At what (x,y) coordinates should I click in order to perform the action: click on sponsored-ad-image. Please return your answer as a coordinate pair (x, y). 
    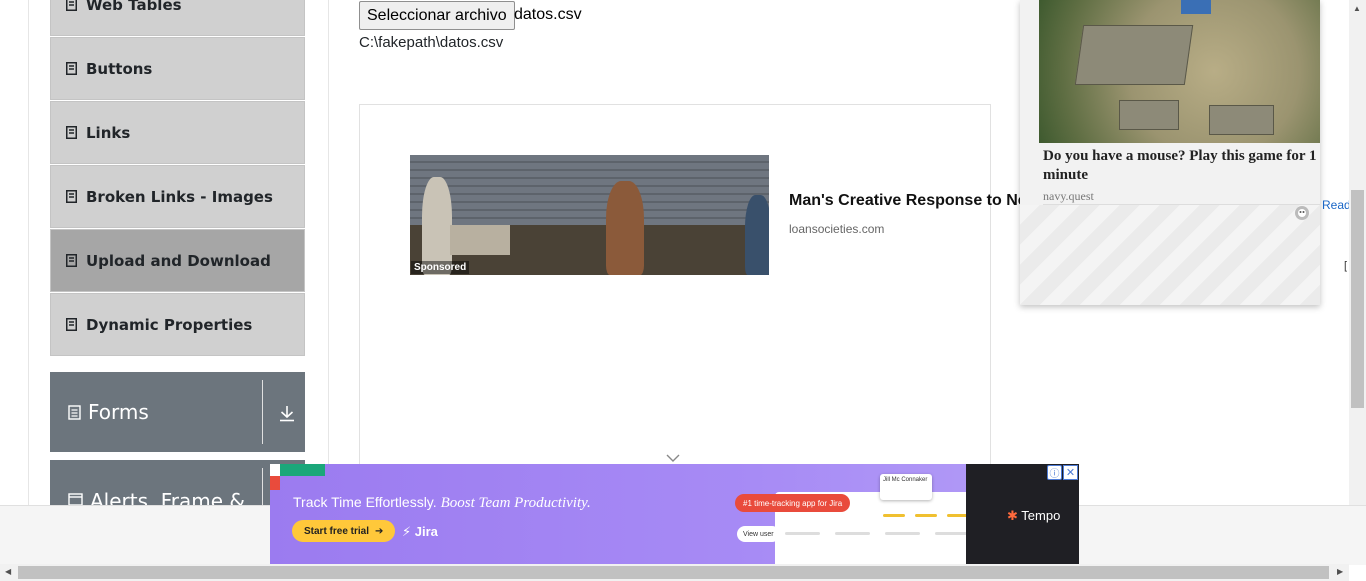
    Looking at the image, I should click on (589, 215).